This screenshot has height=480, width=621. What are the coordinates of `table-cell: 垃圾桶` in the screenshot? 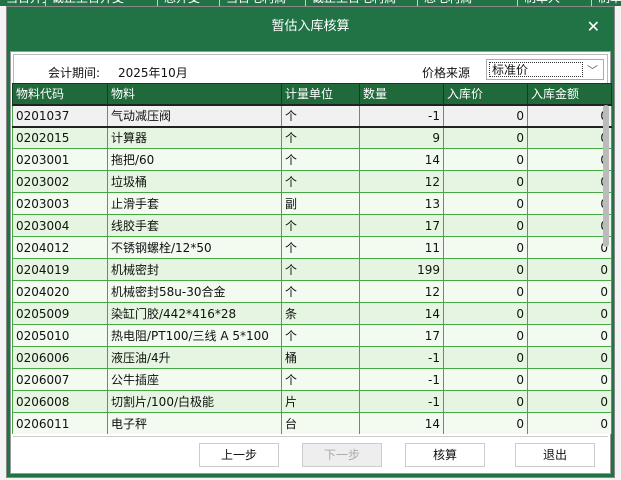 It's located at (194, 181).